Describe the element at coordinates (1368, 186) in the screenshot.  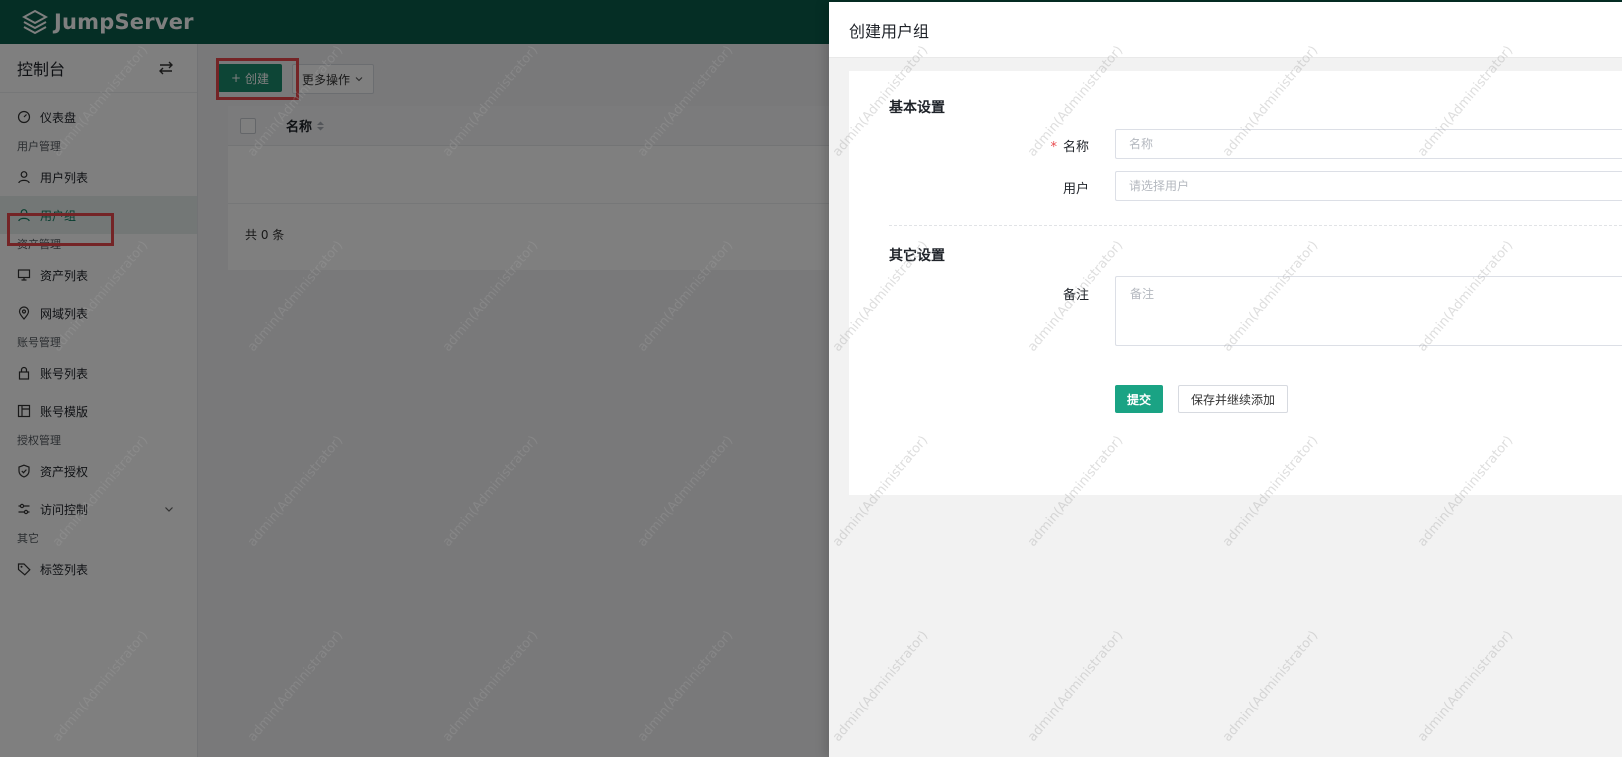
I see `users-select: 请选择用户` at that location.